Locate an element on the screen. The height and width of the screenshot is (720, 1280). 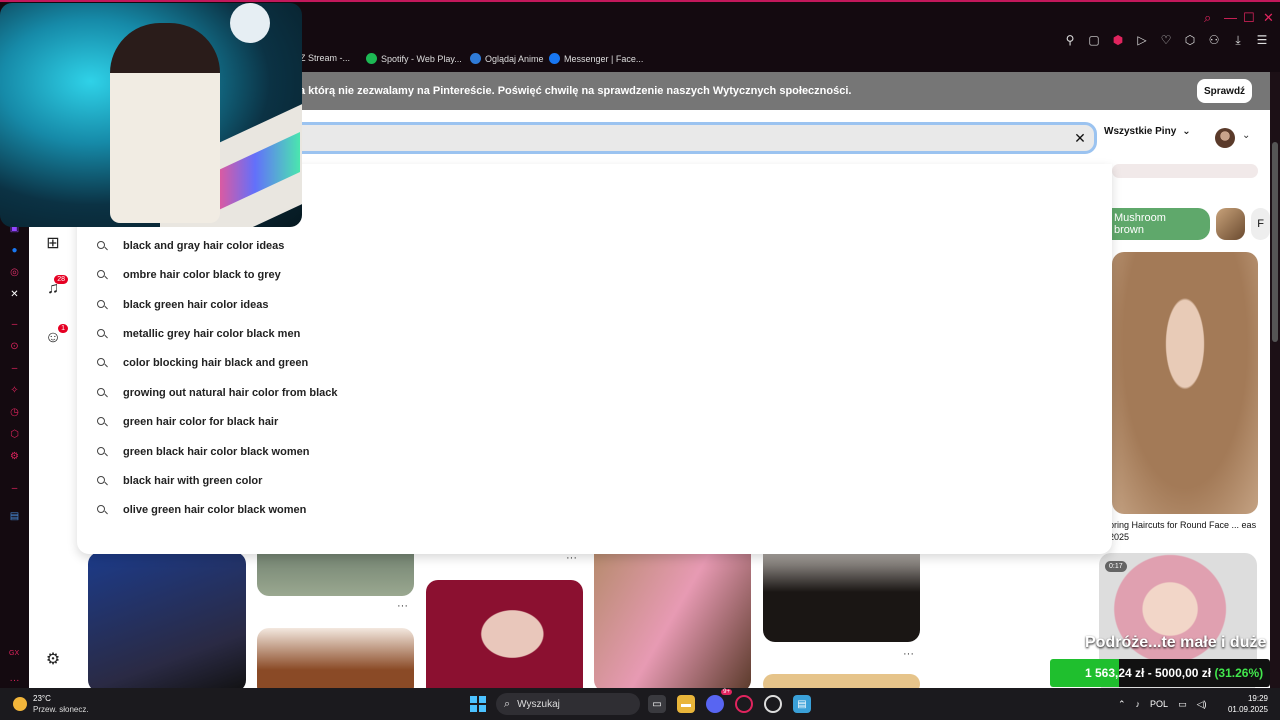
start-button is located at coordinates (478, 704).